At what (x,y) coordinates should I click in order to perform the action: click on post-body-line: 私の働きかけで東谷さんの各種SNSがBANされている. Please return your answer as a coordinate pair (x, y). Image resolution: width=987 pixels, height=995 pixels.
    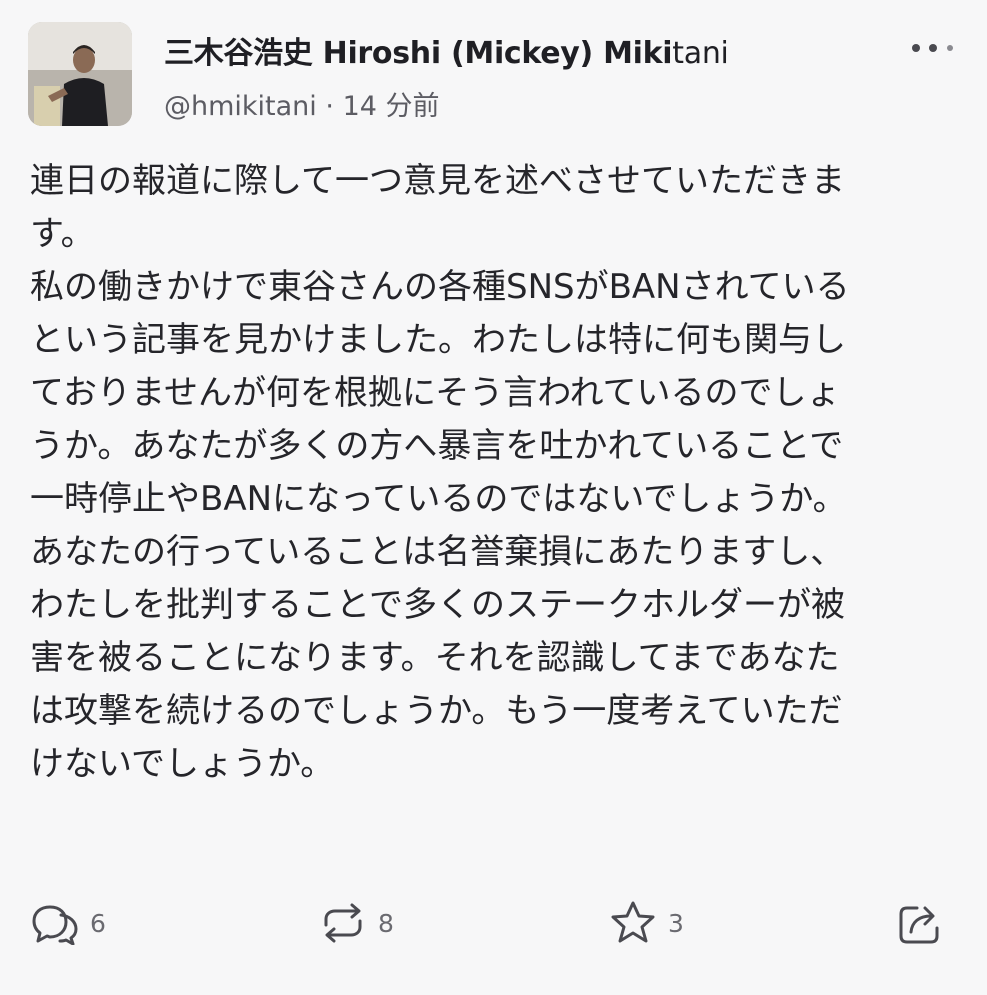
    Looking at the image, I should click on (440, 287).